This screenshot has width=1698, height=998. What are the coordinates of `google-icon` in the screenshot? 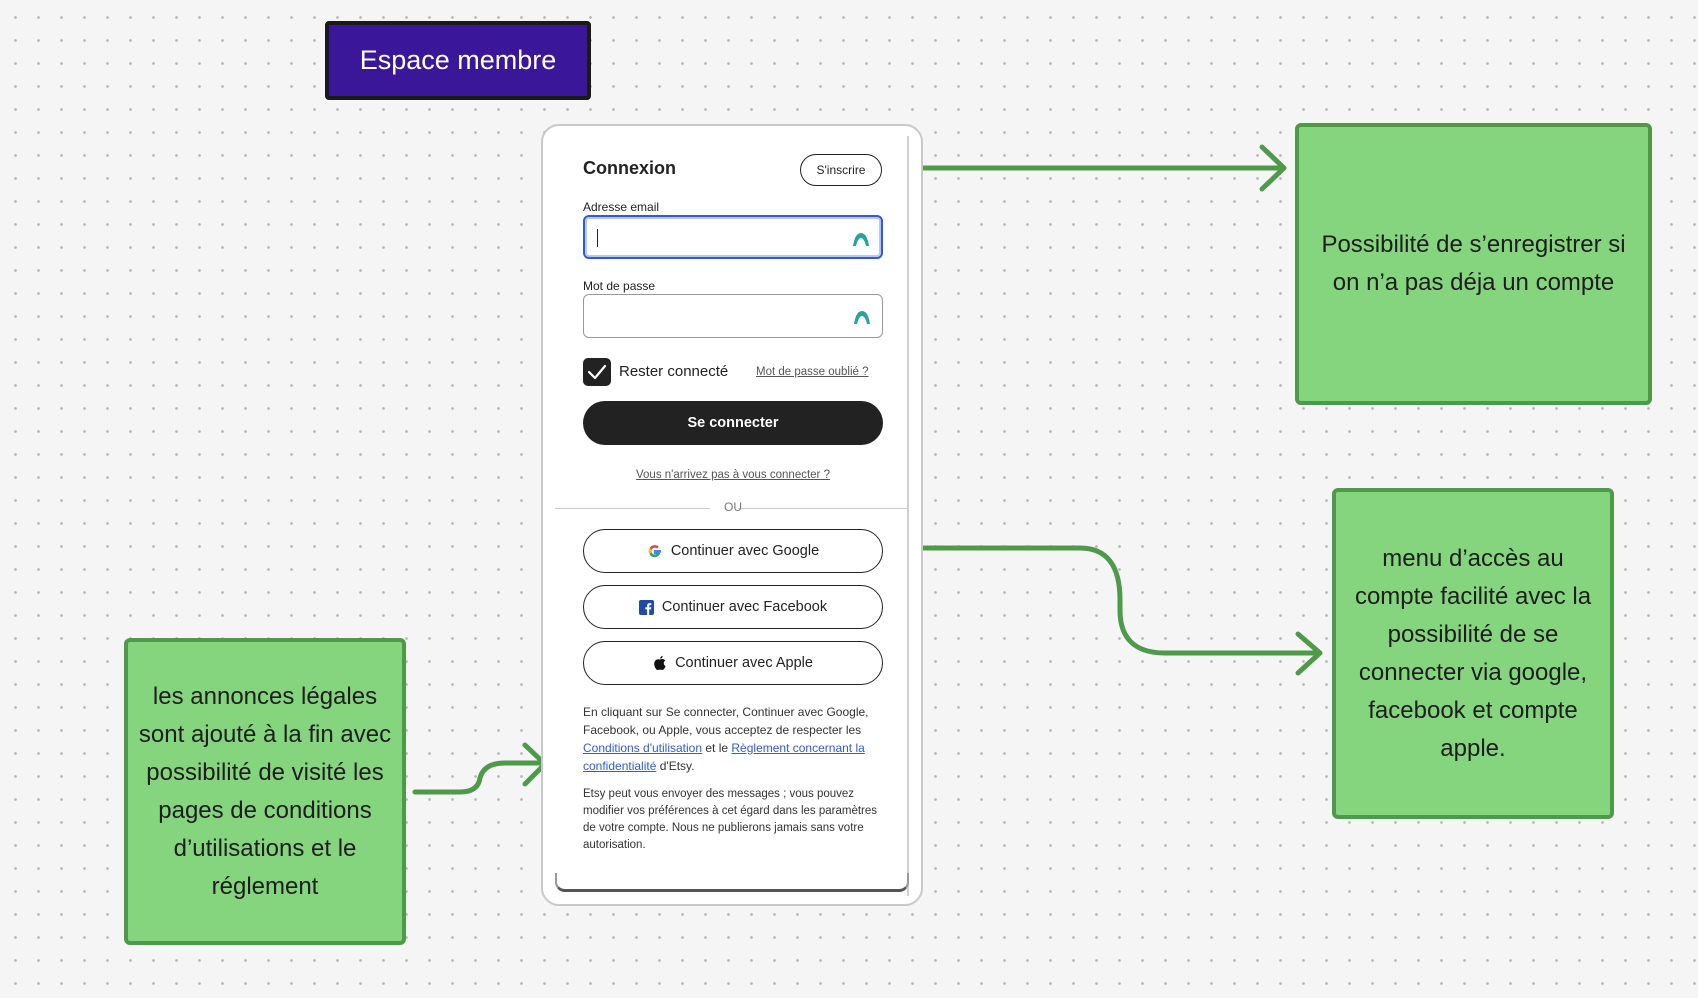 It's located at (654, 551).